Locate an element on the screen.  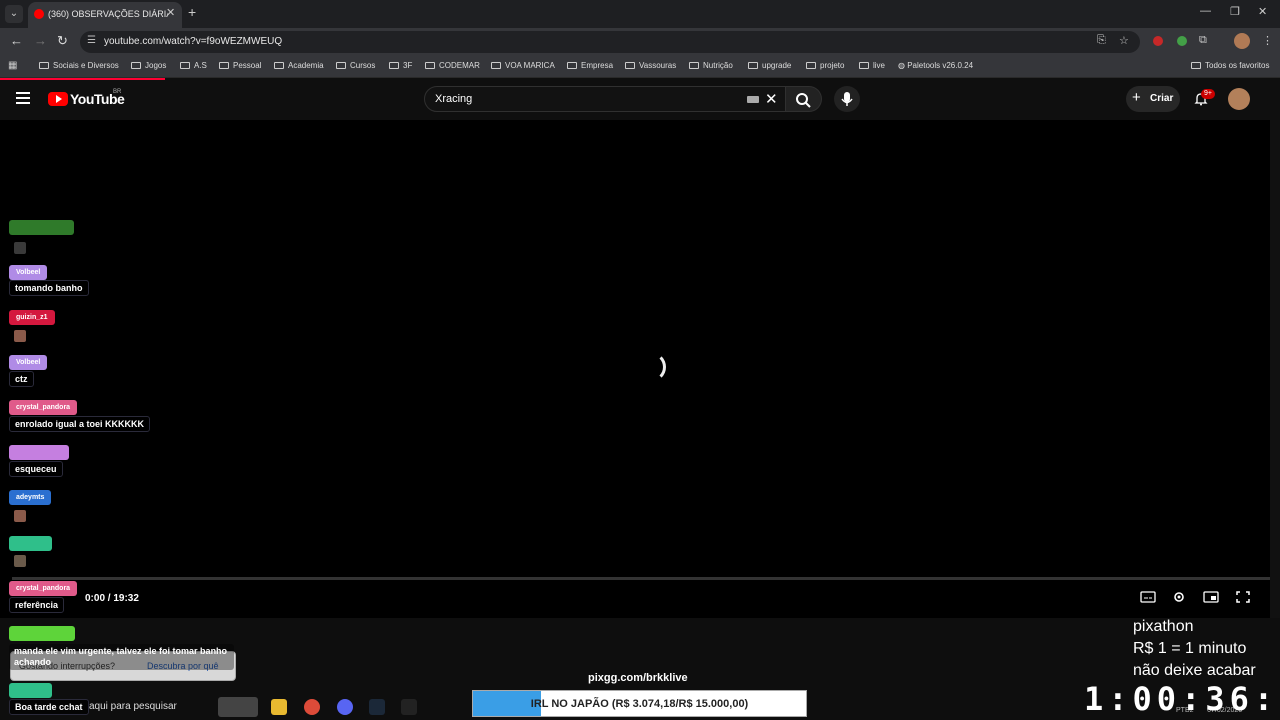
bookmark-folder: projeto is located at coordinates (825, 65).